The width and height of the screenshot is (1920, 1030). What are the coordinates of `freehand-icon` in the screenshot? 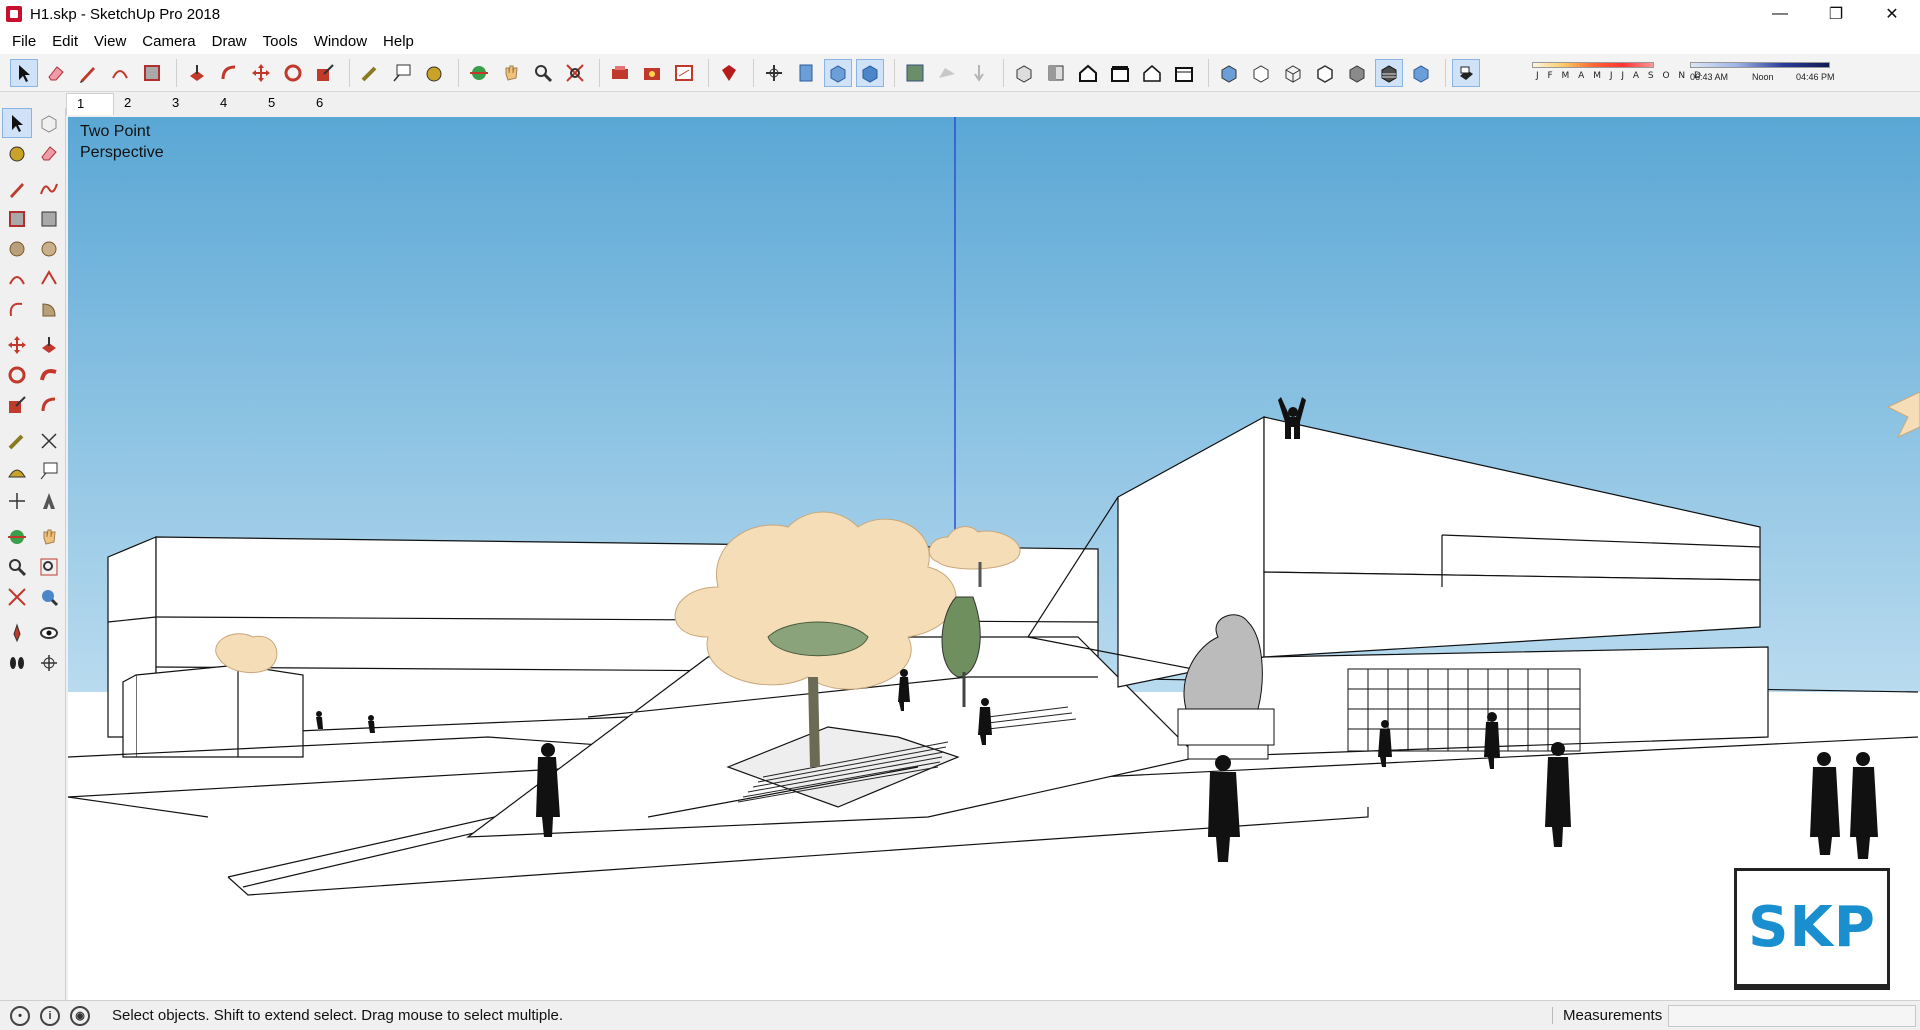 It's located at (49, 189).